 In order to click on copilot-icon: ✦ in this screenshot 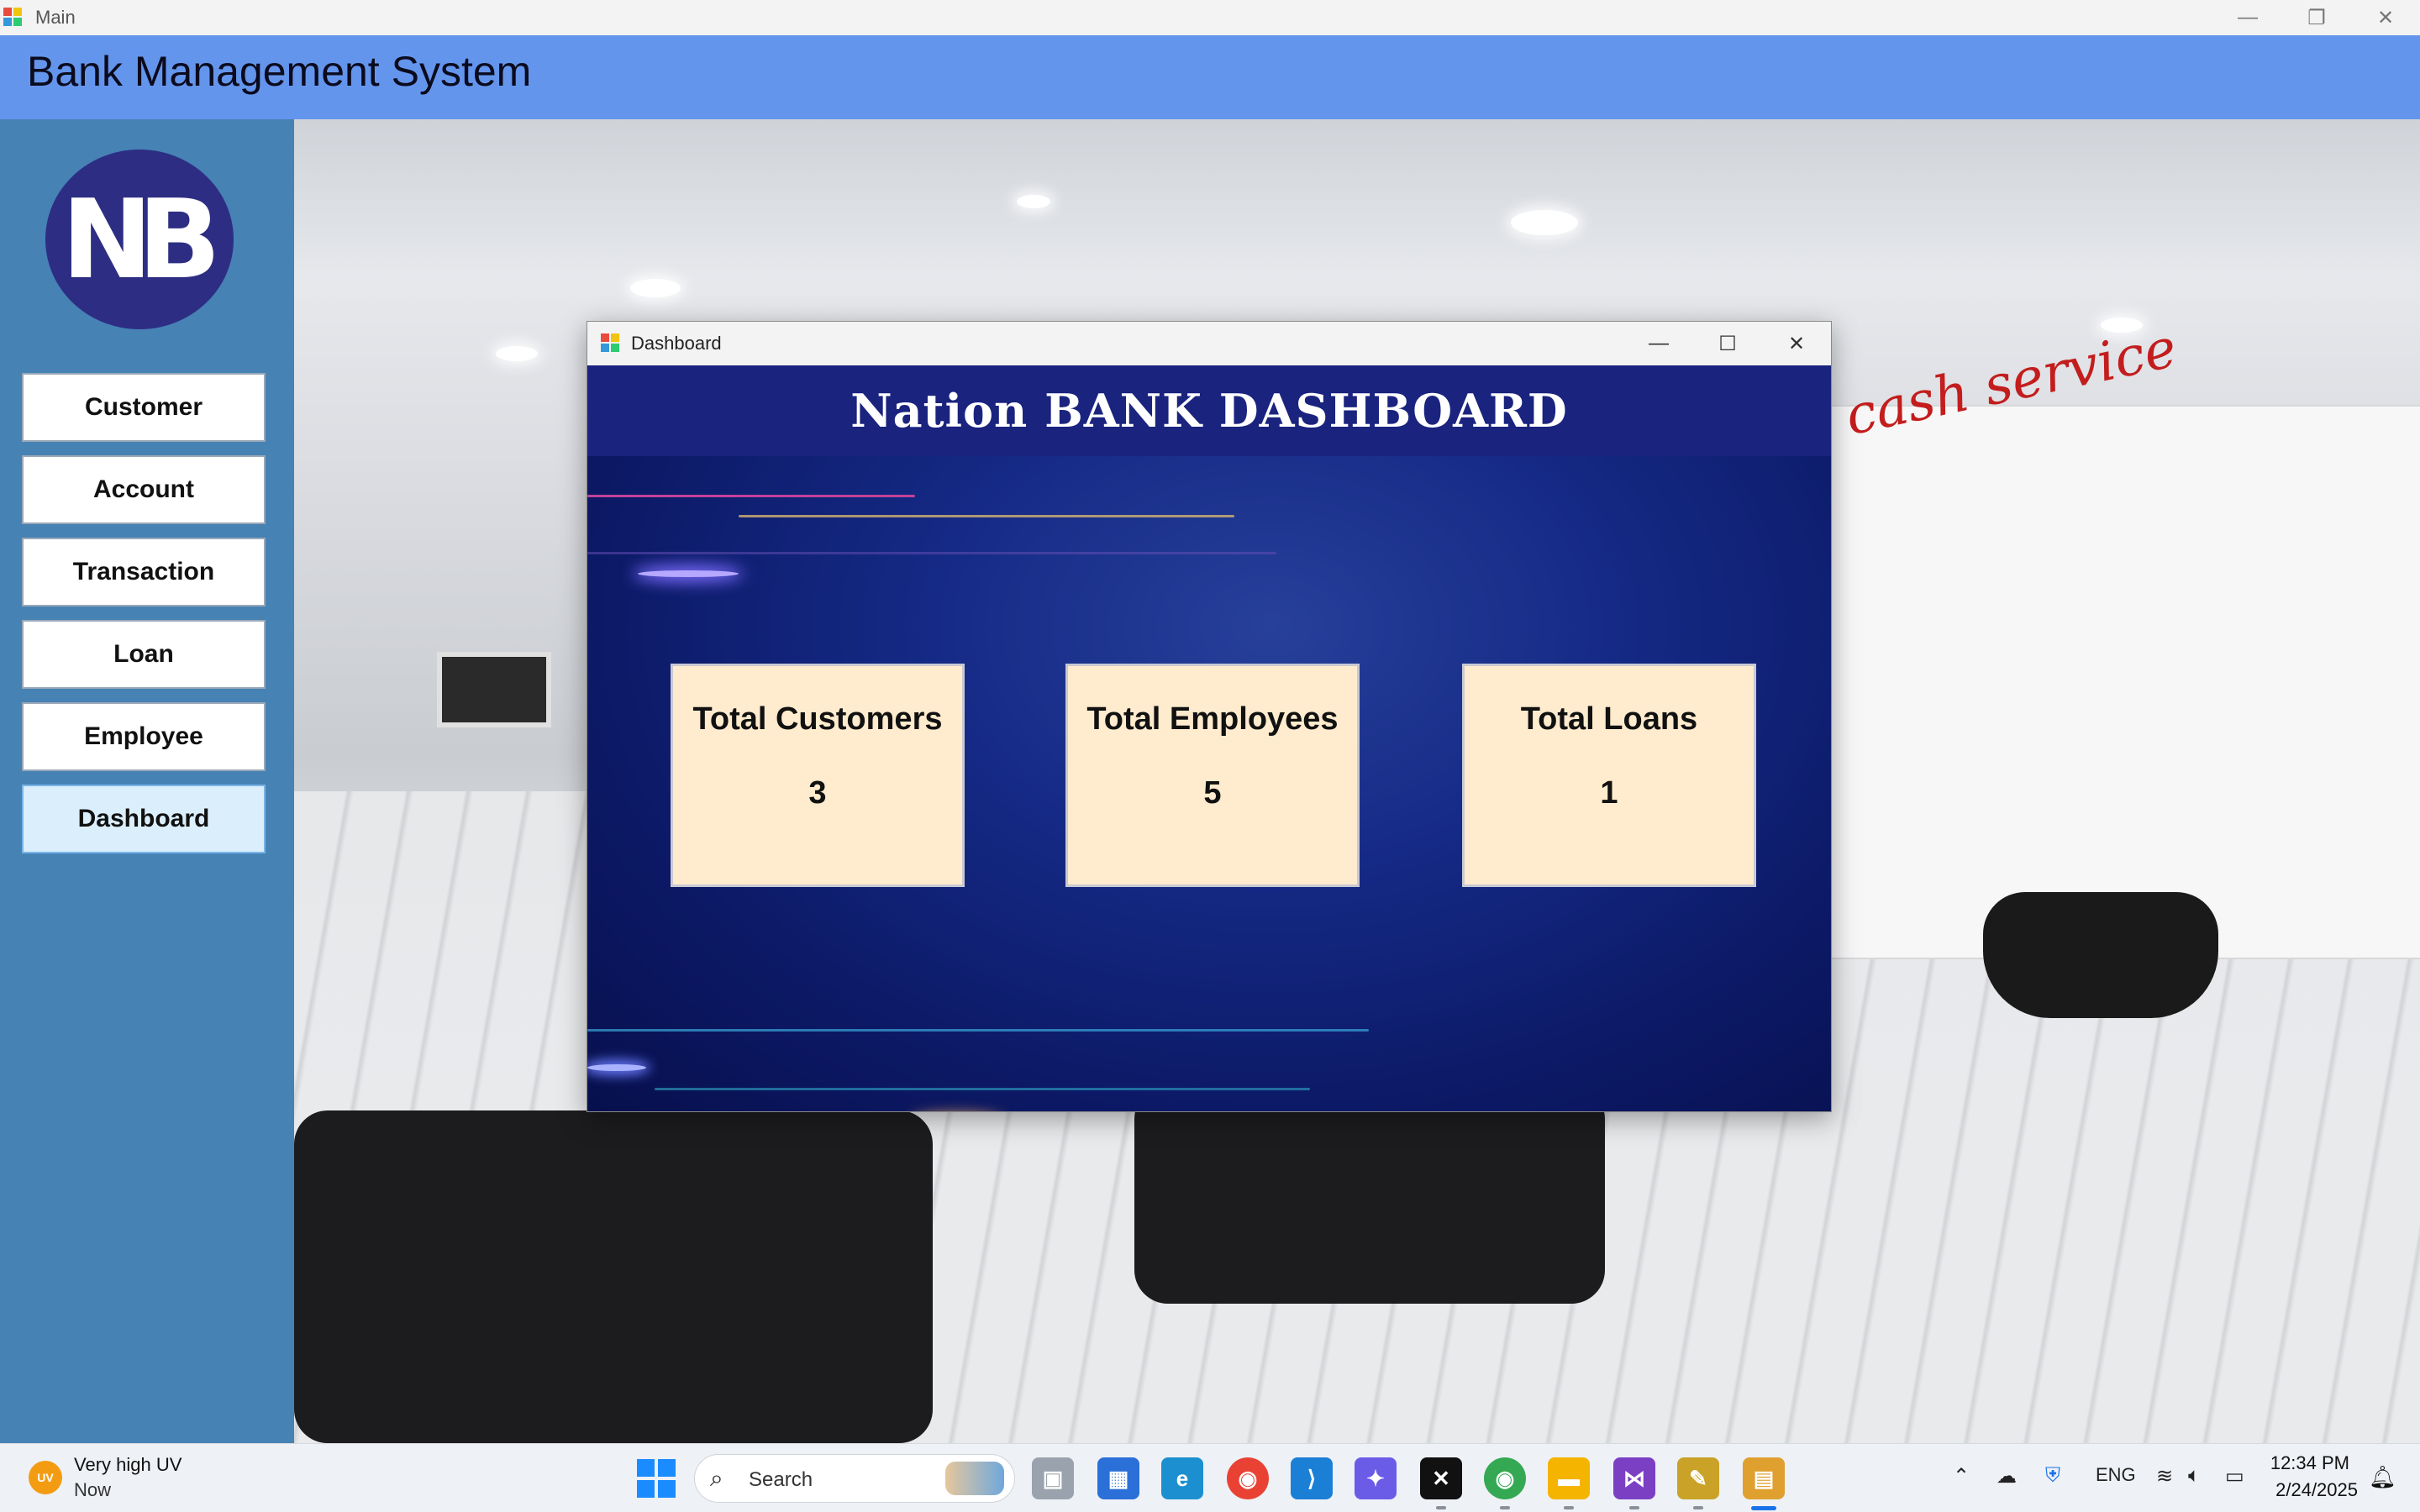, I will do `click(1376, 1478)`.